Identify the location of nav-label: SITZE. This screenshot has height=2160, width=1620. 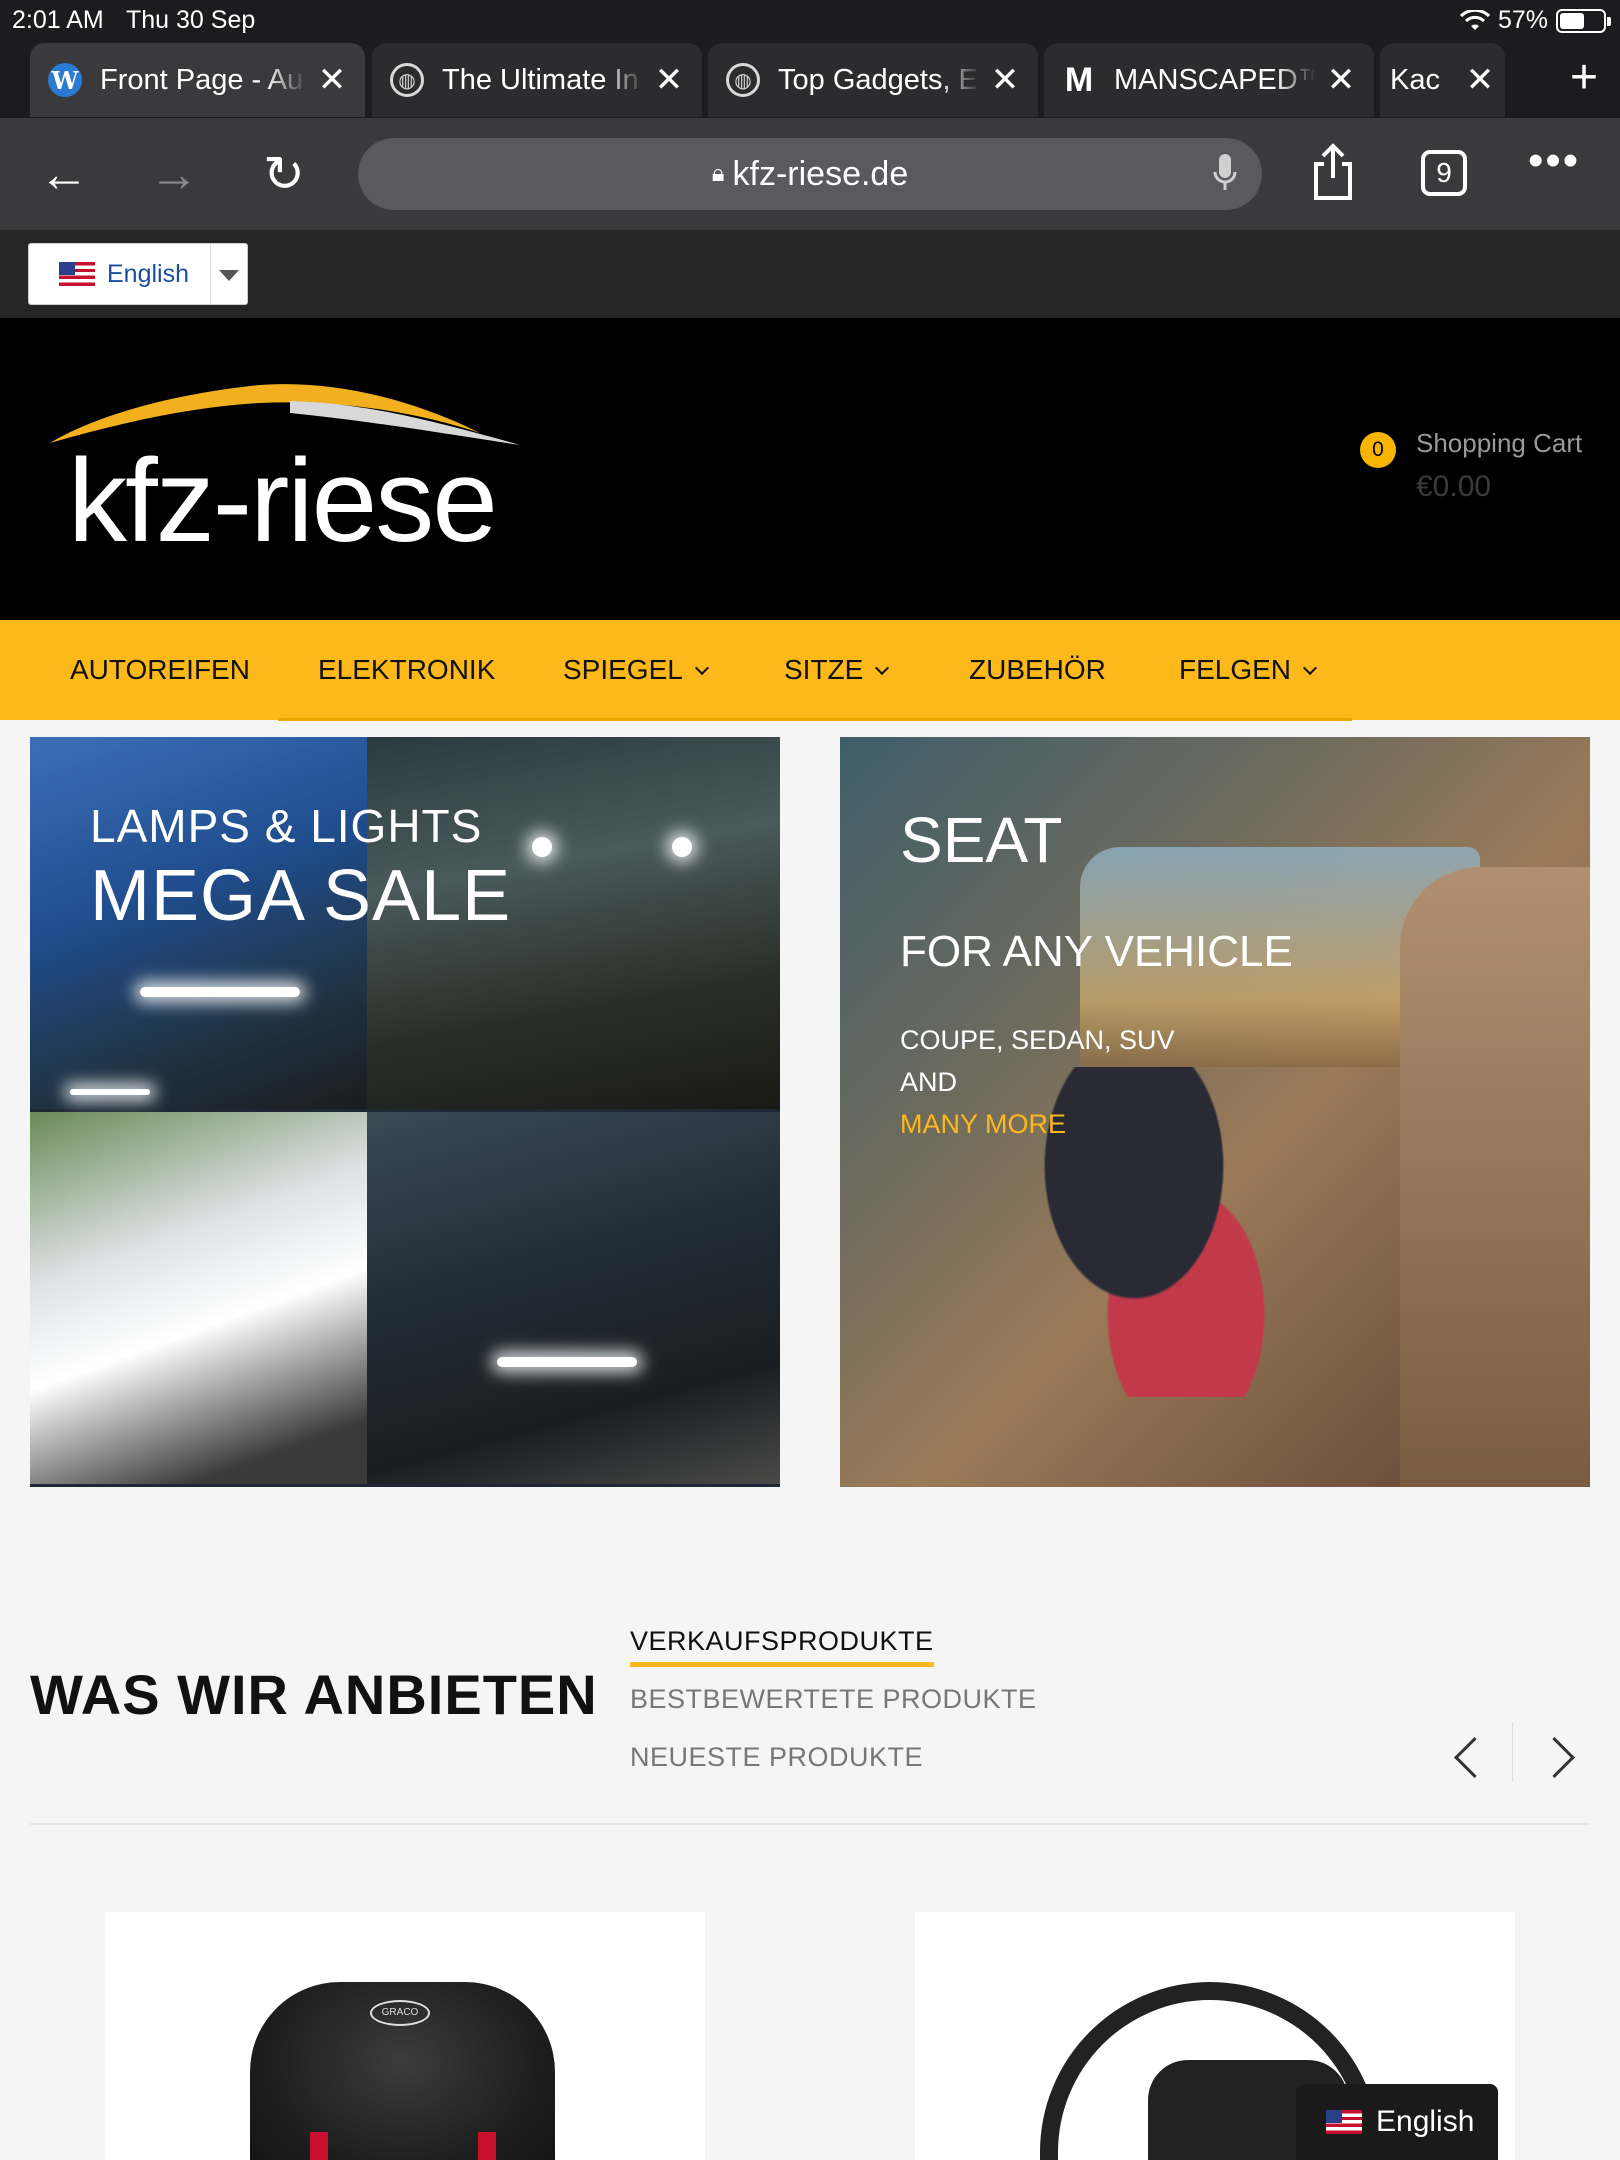
(824, 669).